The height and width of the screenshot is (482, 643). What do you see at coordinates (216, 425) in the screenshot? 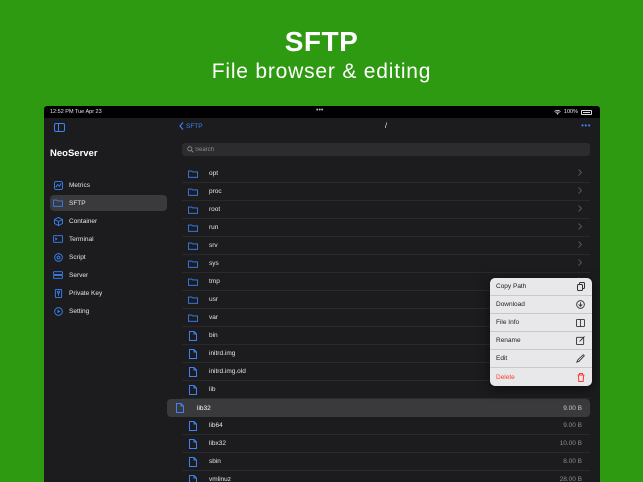
I see `file-name: lib64` at bounding box center [216, 425].